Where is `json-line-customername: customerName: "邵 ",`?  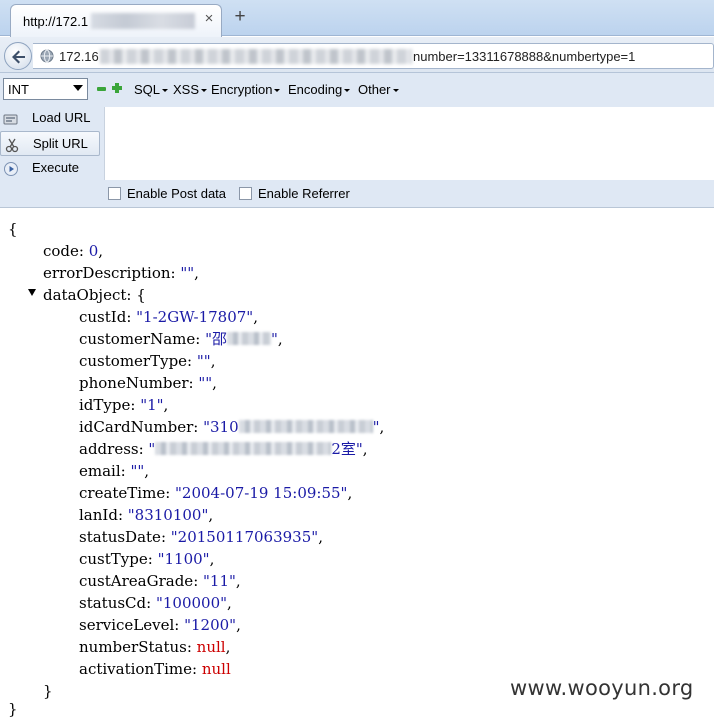
json-line-customername: customerName: "邵 ", is located at coordinates (181, 339).